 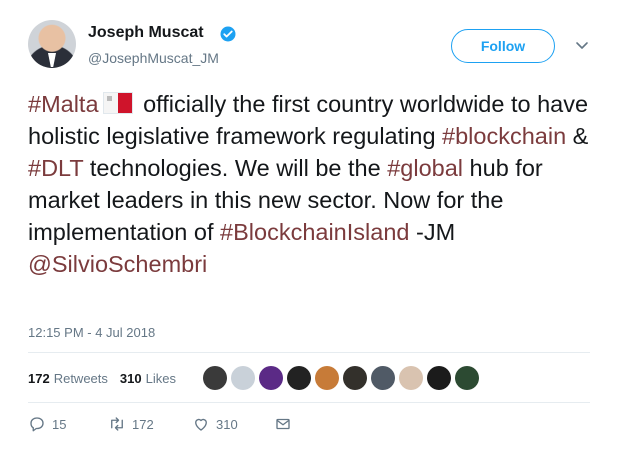 I want to click on retweet-icon, so click(x=117, y=424).